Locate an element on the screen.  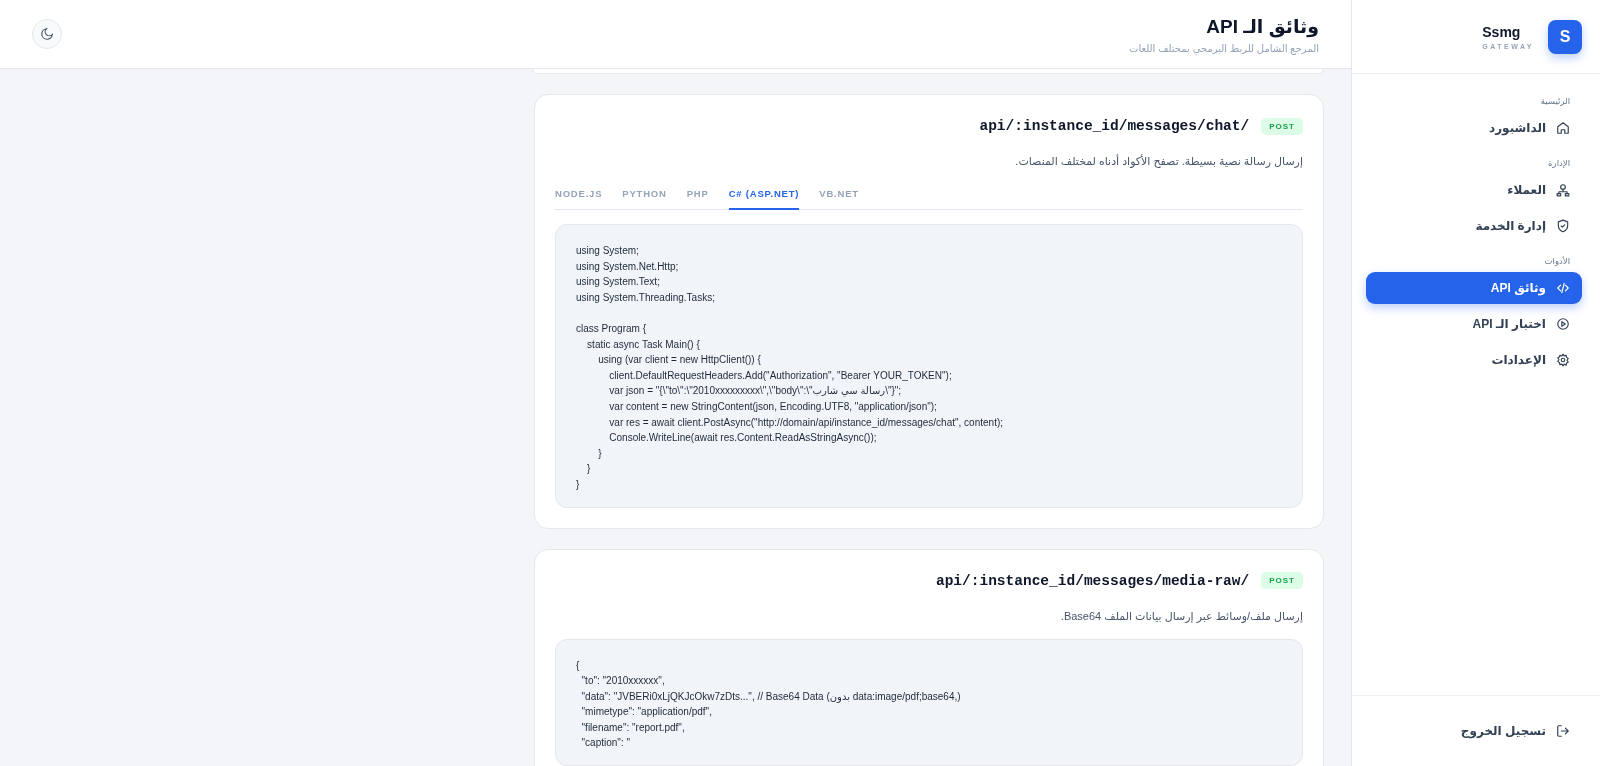
code-line: var content = new StringContent(json, Encoding.UTF8, "application/json"); is located at coordinates (773, 406).